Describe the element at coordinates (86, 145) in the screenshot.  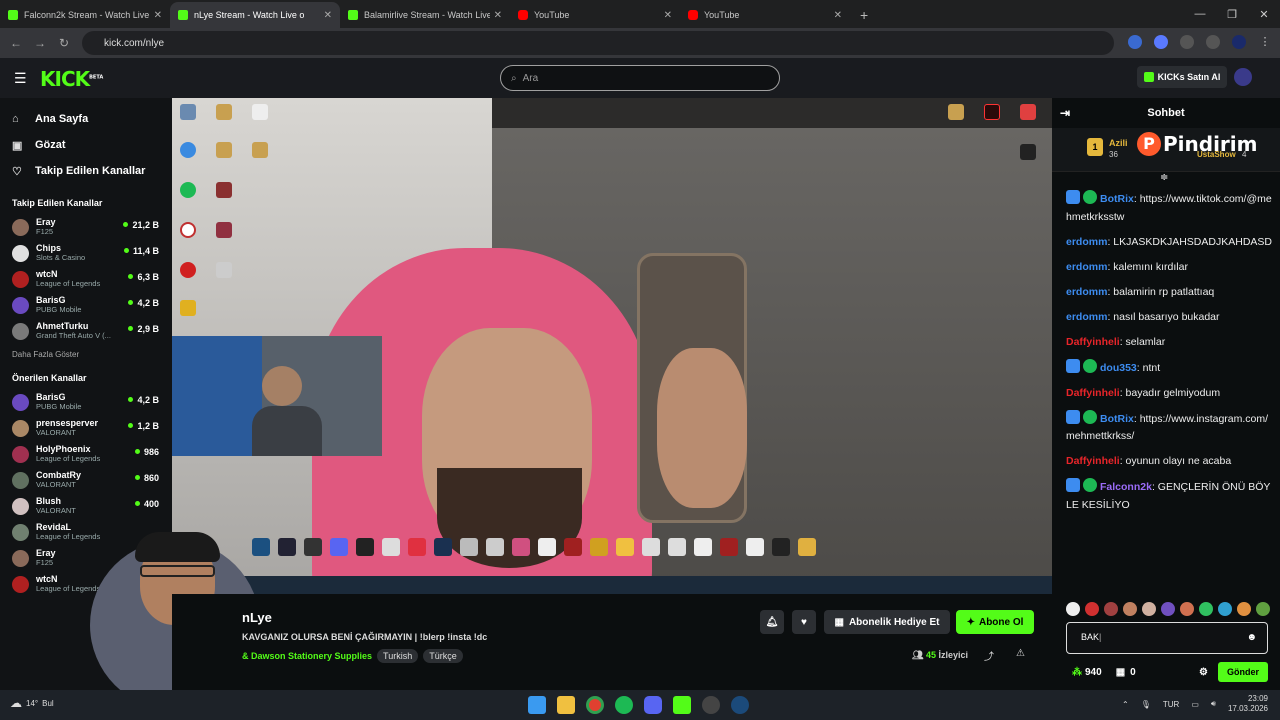
I see `nav-browse: ▣ Gözat` at that location.